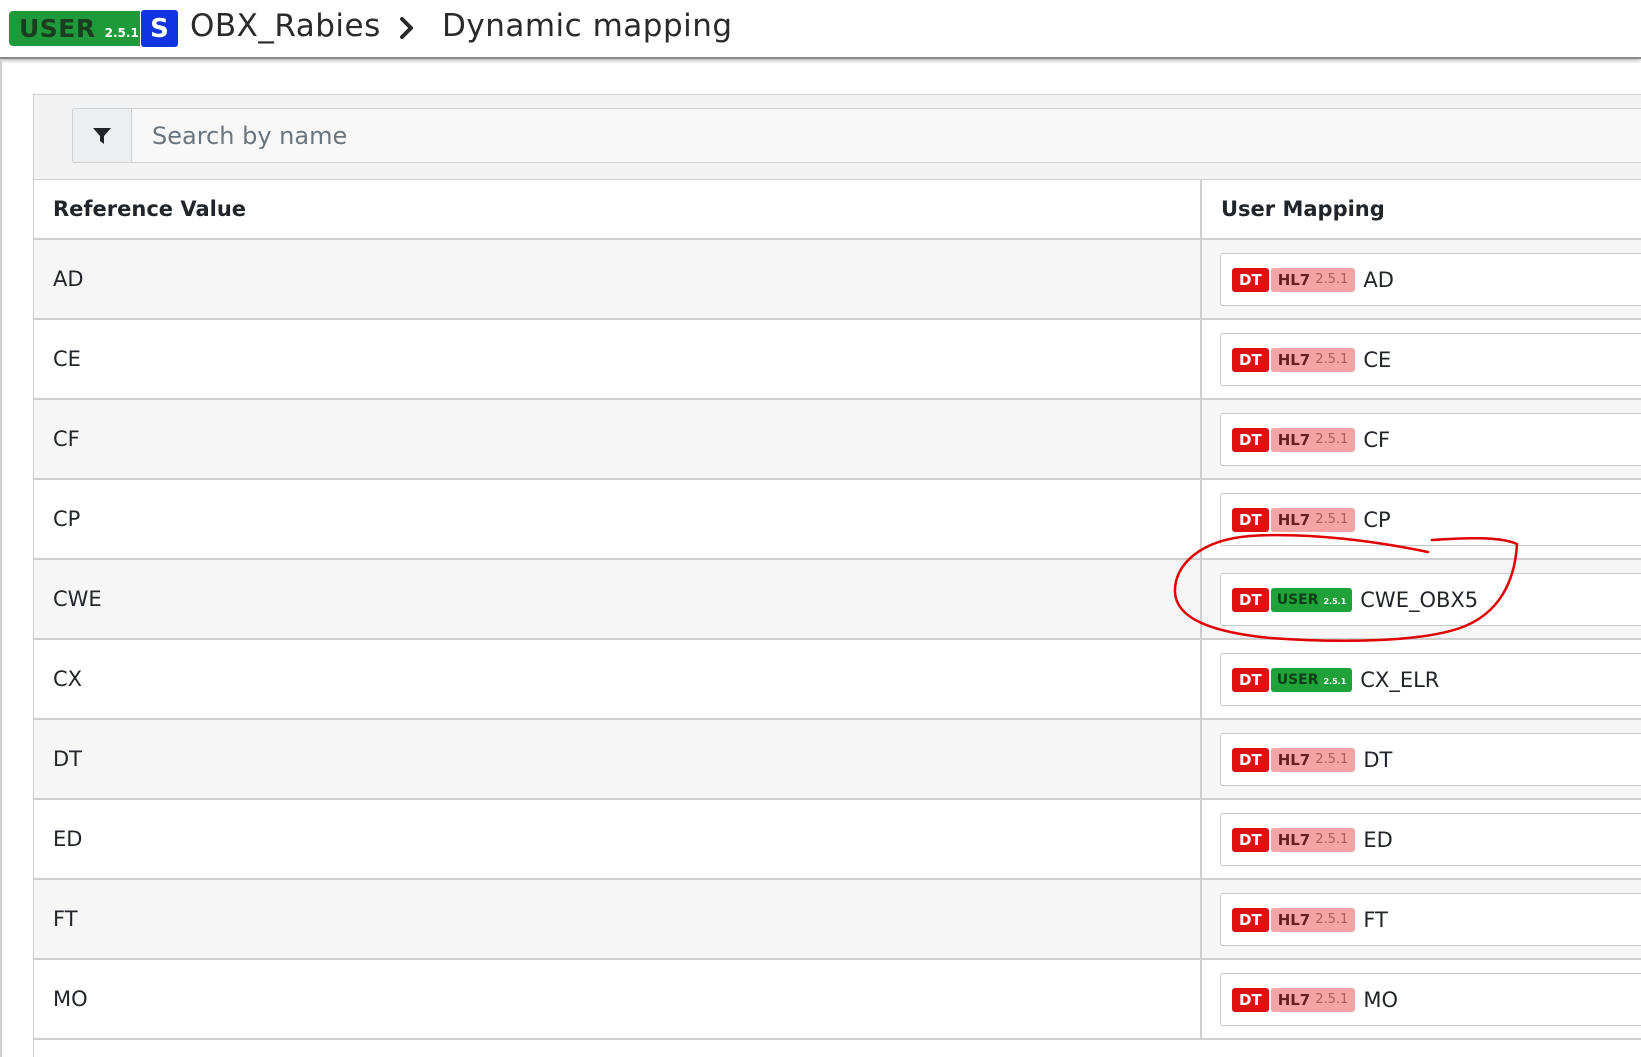 The image size is (1641, 1057). I want to click on mapping-name: CP, so click(1377, 519).